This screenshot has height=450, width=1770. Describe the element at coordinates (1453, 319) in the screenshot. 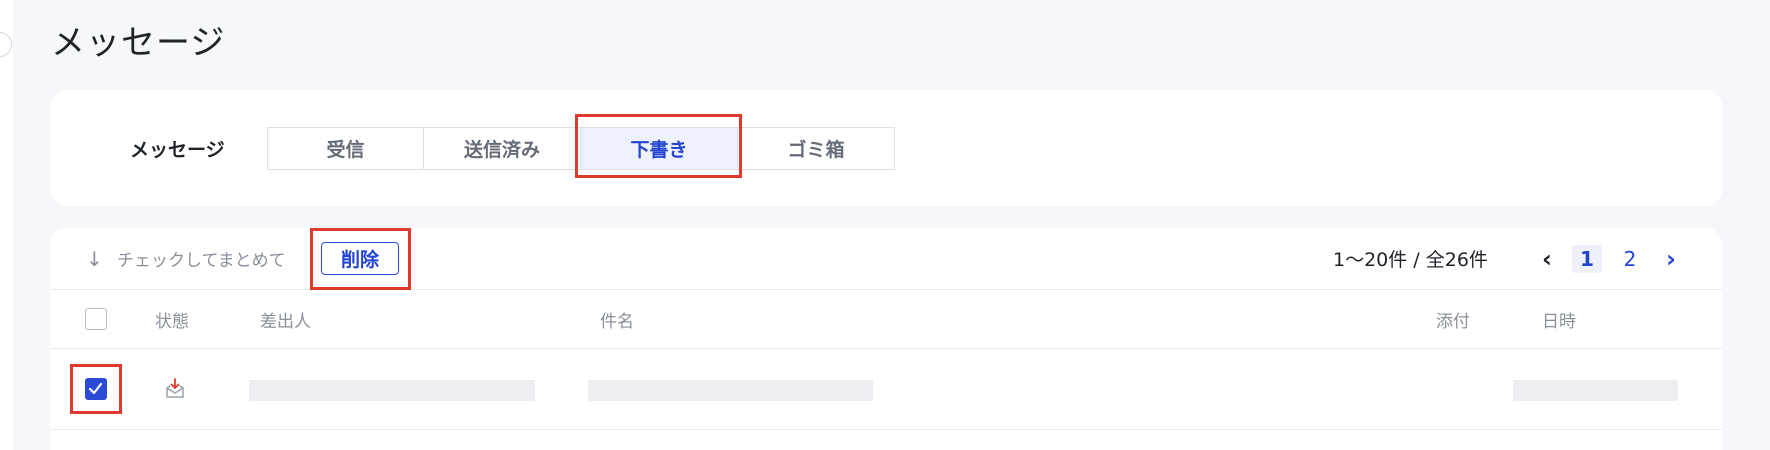

I see `column-header-attachment: 添付` at that location.